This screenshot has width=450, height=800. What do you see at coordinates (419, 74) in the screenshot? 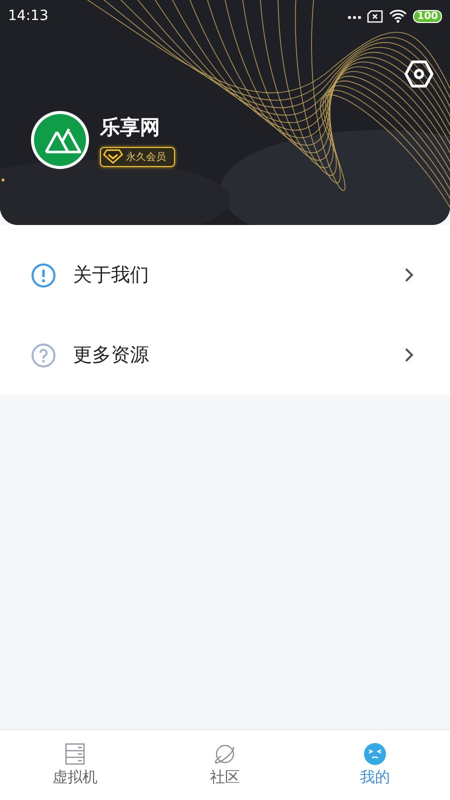
I see `settings-icon` at bounding box center [419, 74].